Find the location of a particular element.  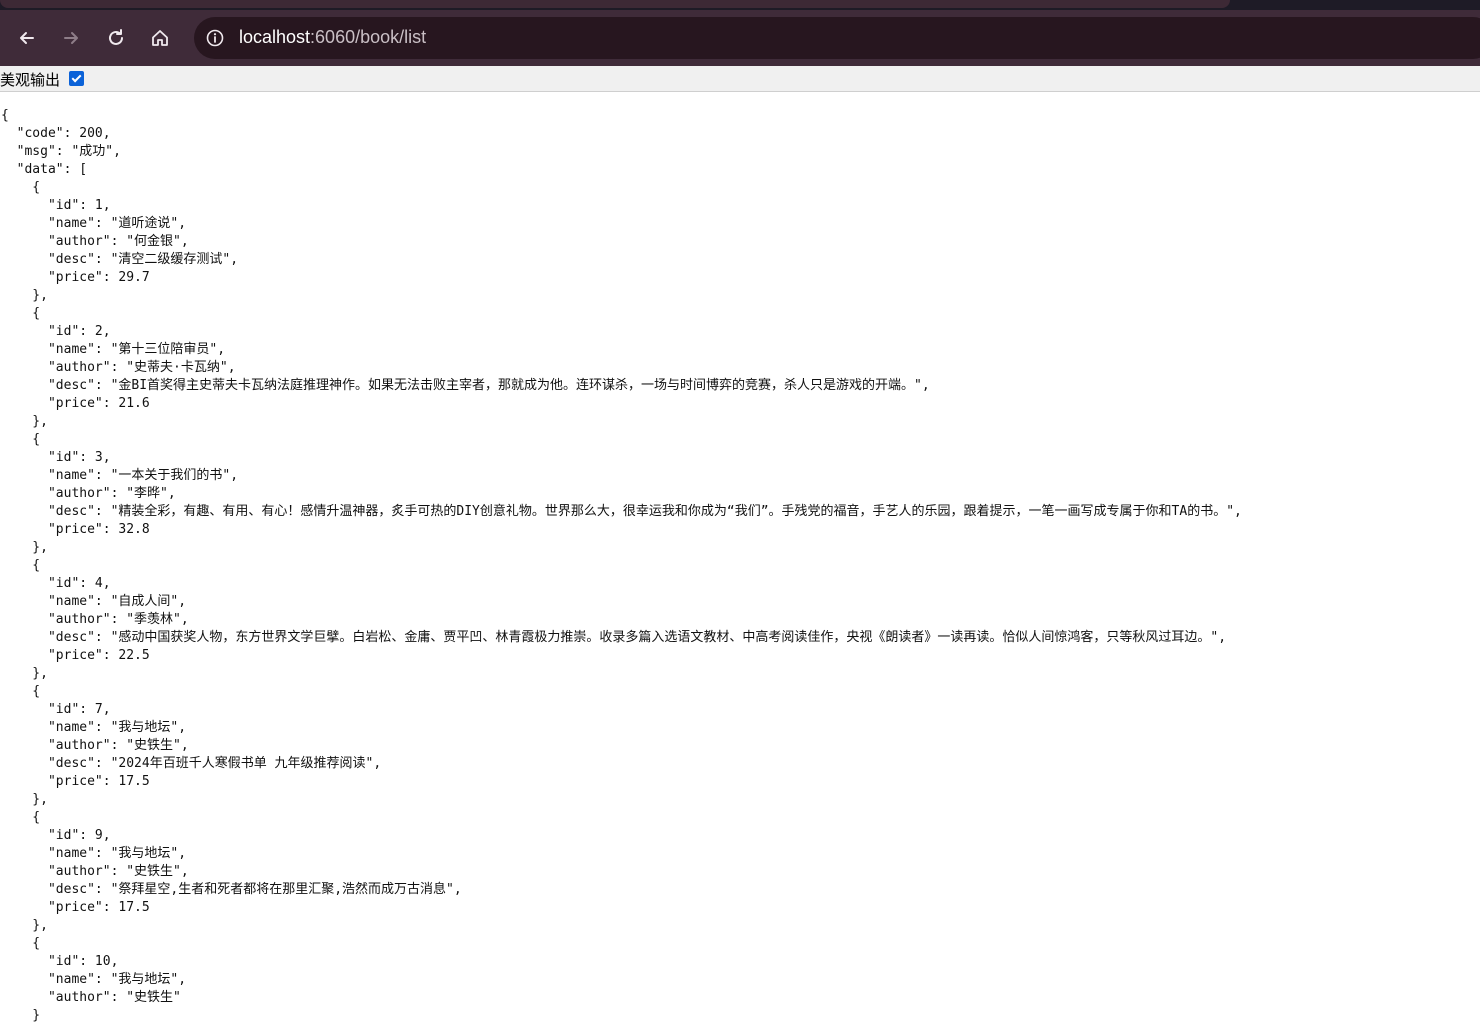

back-button is located at coordinates (27, 38).